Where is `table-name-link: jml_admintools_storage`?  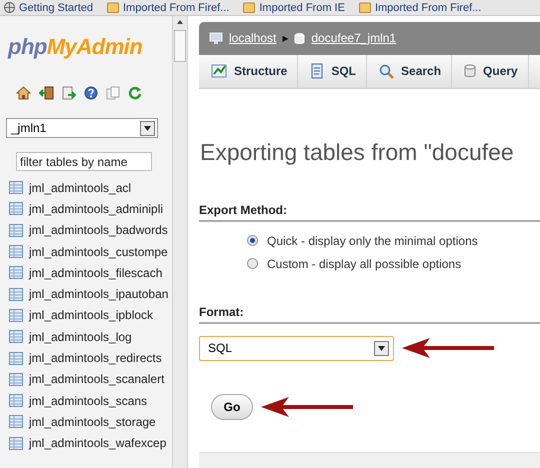 table-name-link: jml_admintools_storage is located at coordinates (92, 421).